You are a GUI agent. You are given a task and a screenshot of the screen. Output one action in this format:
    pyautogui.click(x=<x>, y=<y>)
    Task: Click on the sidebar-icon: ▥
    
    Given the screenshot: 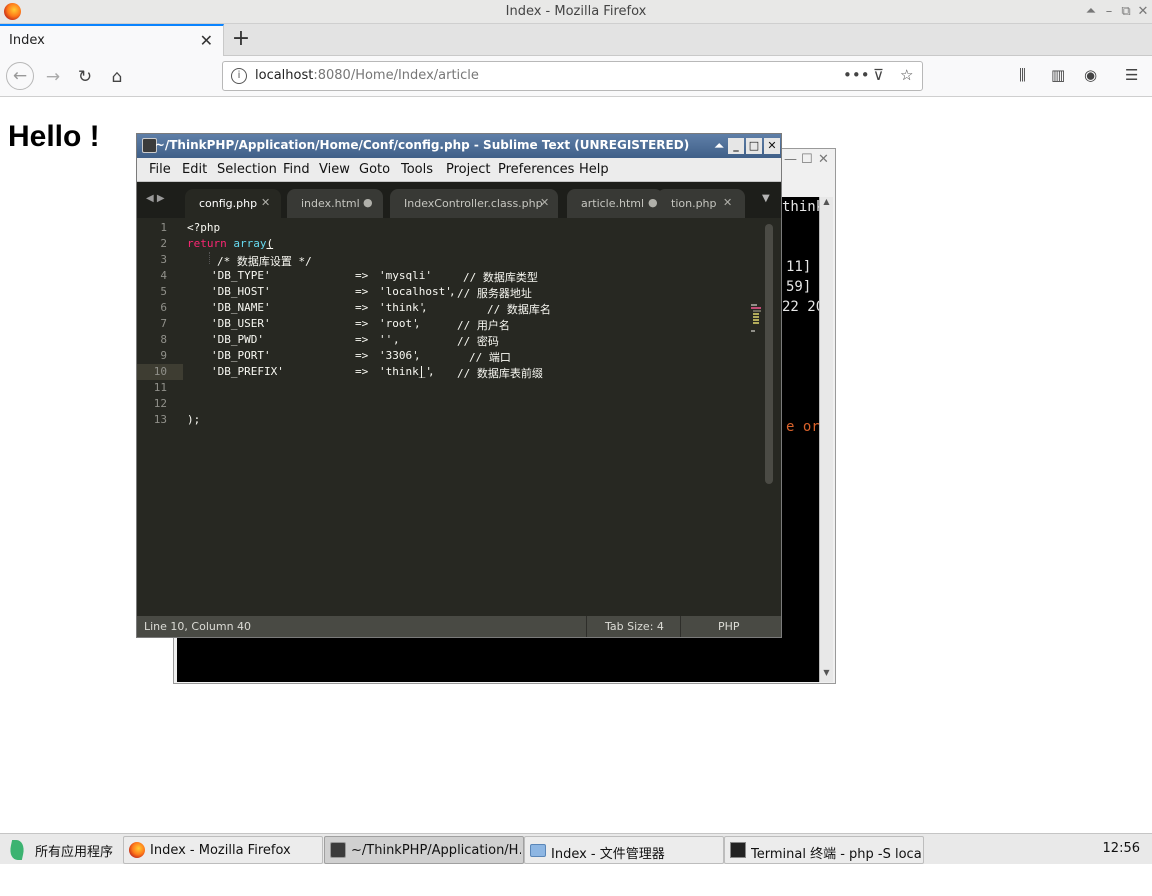 What is the action you would take?
    pyautogui.click(x=1058, y=75)
    